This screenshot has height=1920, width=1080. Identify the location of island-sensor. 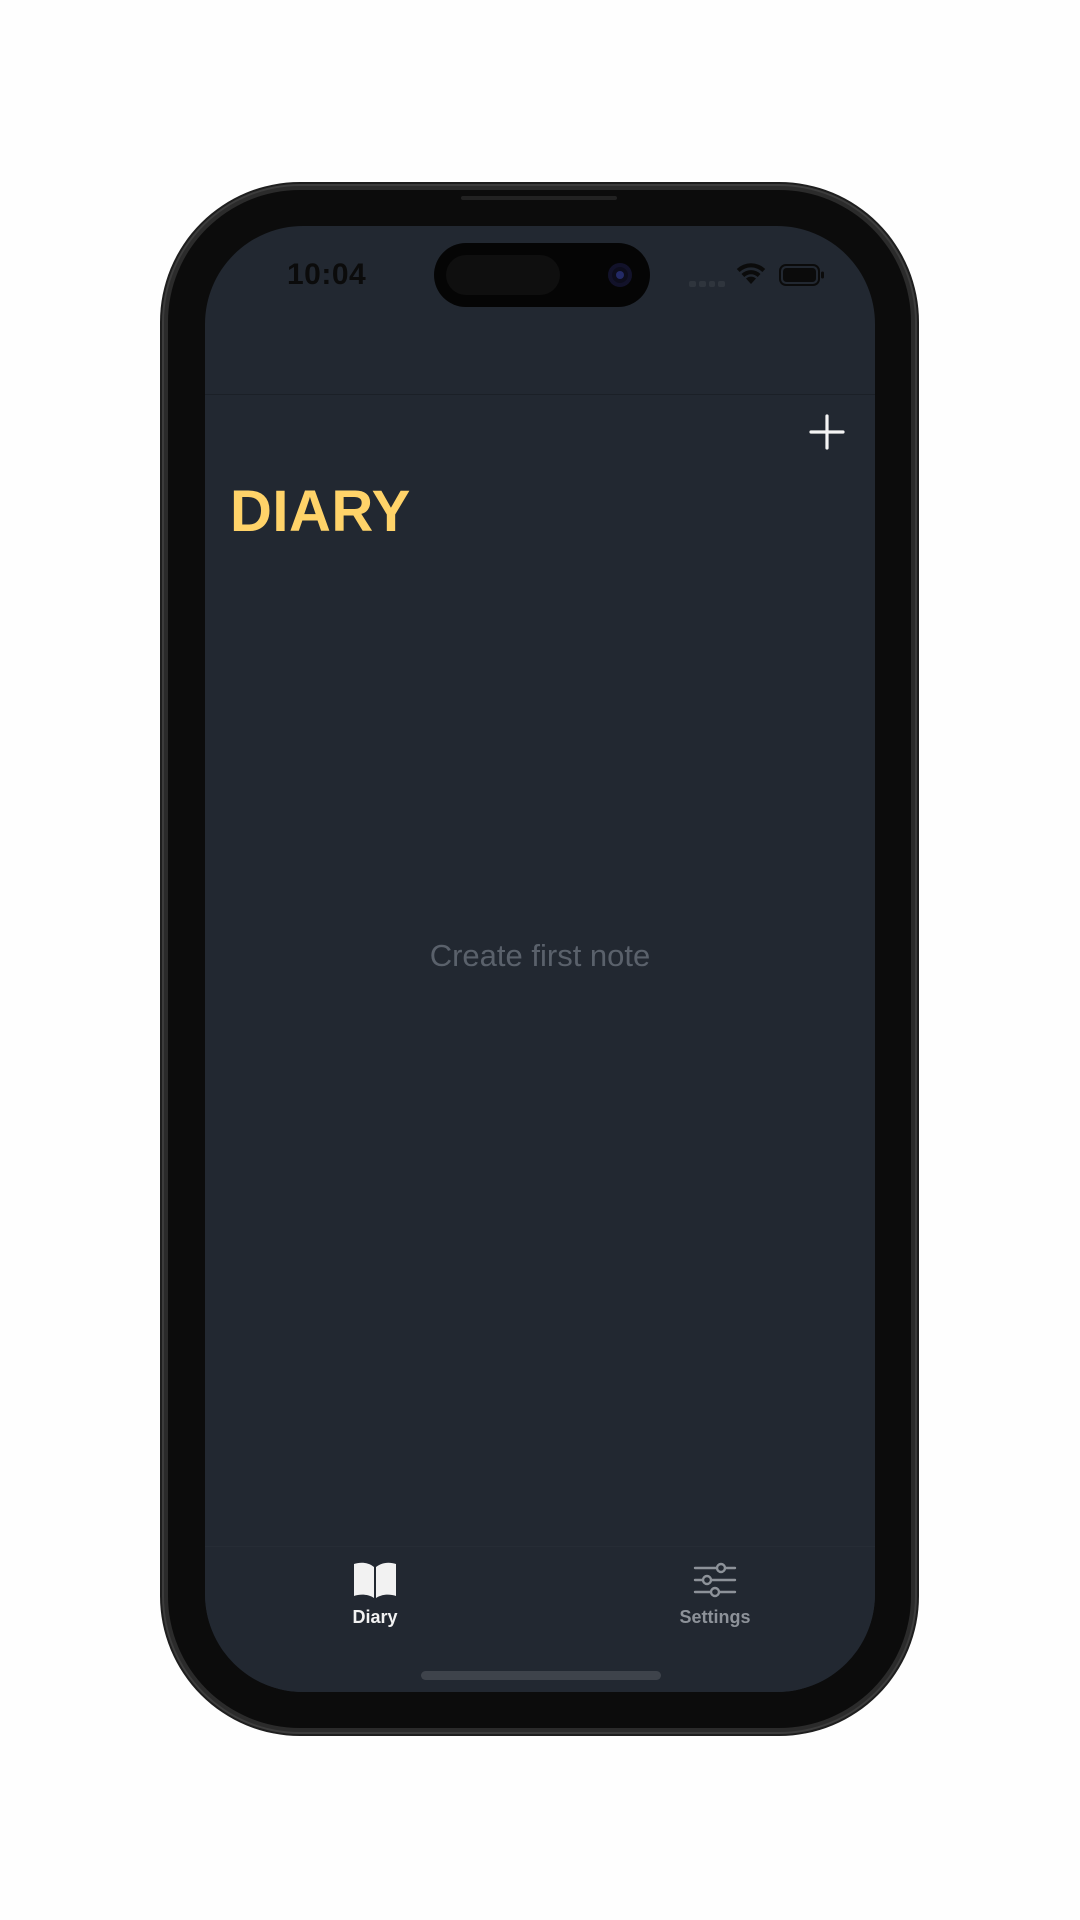
(503, 275).